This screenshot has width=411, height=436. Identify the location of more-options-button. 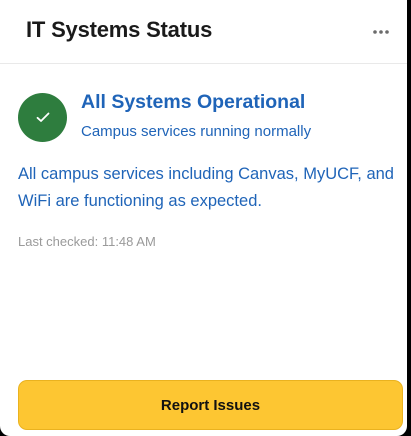
(381, 32).